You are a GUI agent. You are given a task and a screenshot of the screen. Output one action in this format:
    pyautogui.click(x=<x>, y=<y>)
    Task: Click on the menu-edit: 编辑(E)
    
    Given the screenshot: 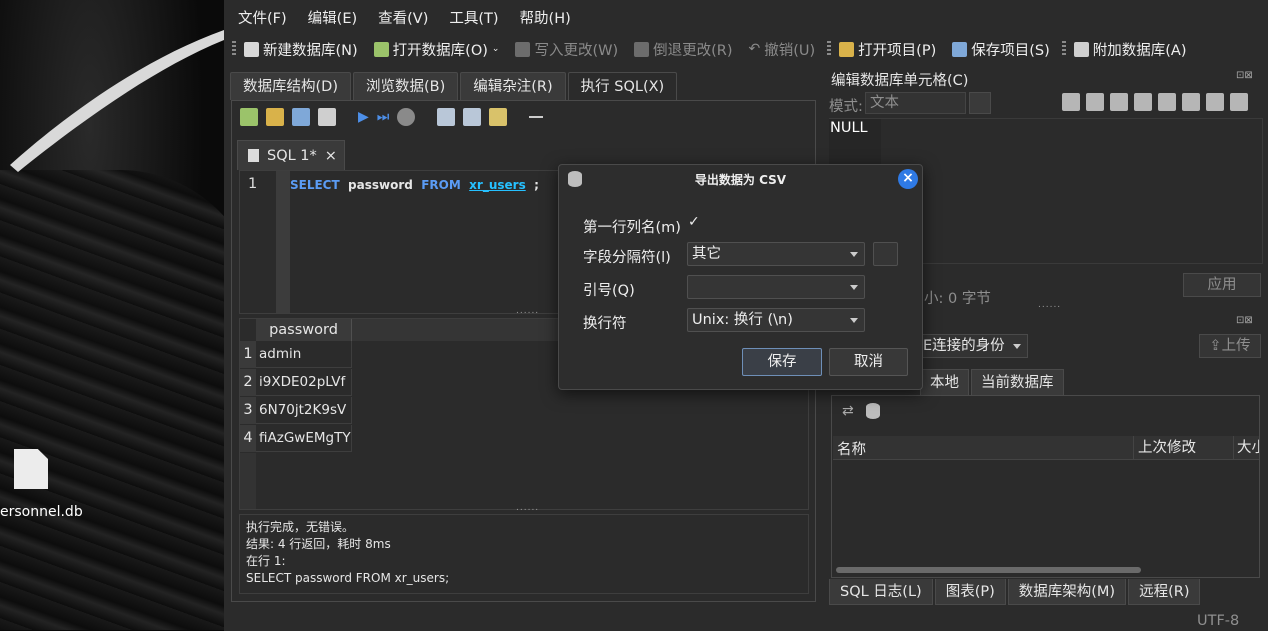 What is the action you would take?
    pyautogui.click(x=329, y=19)
    